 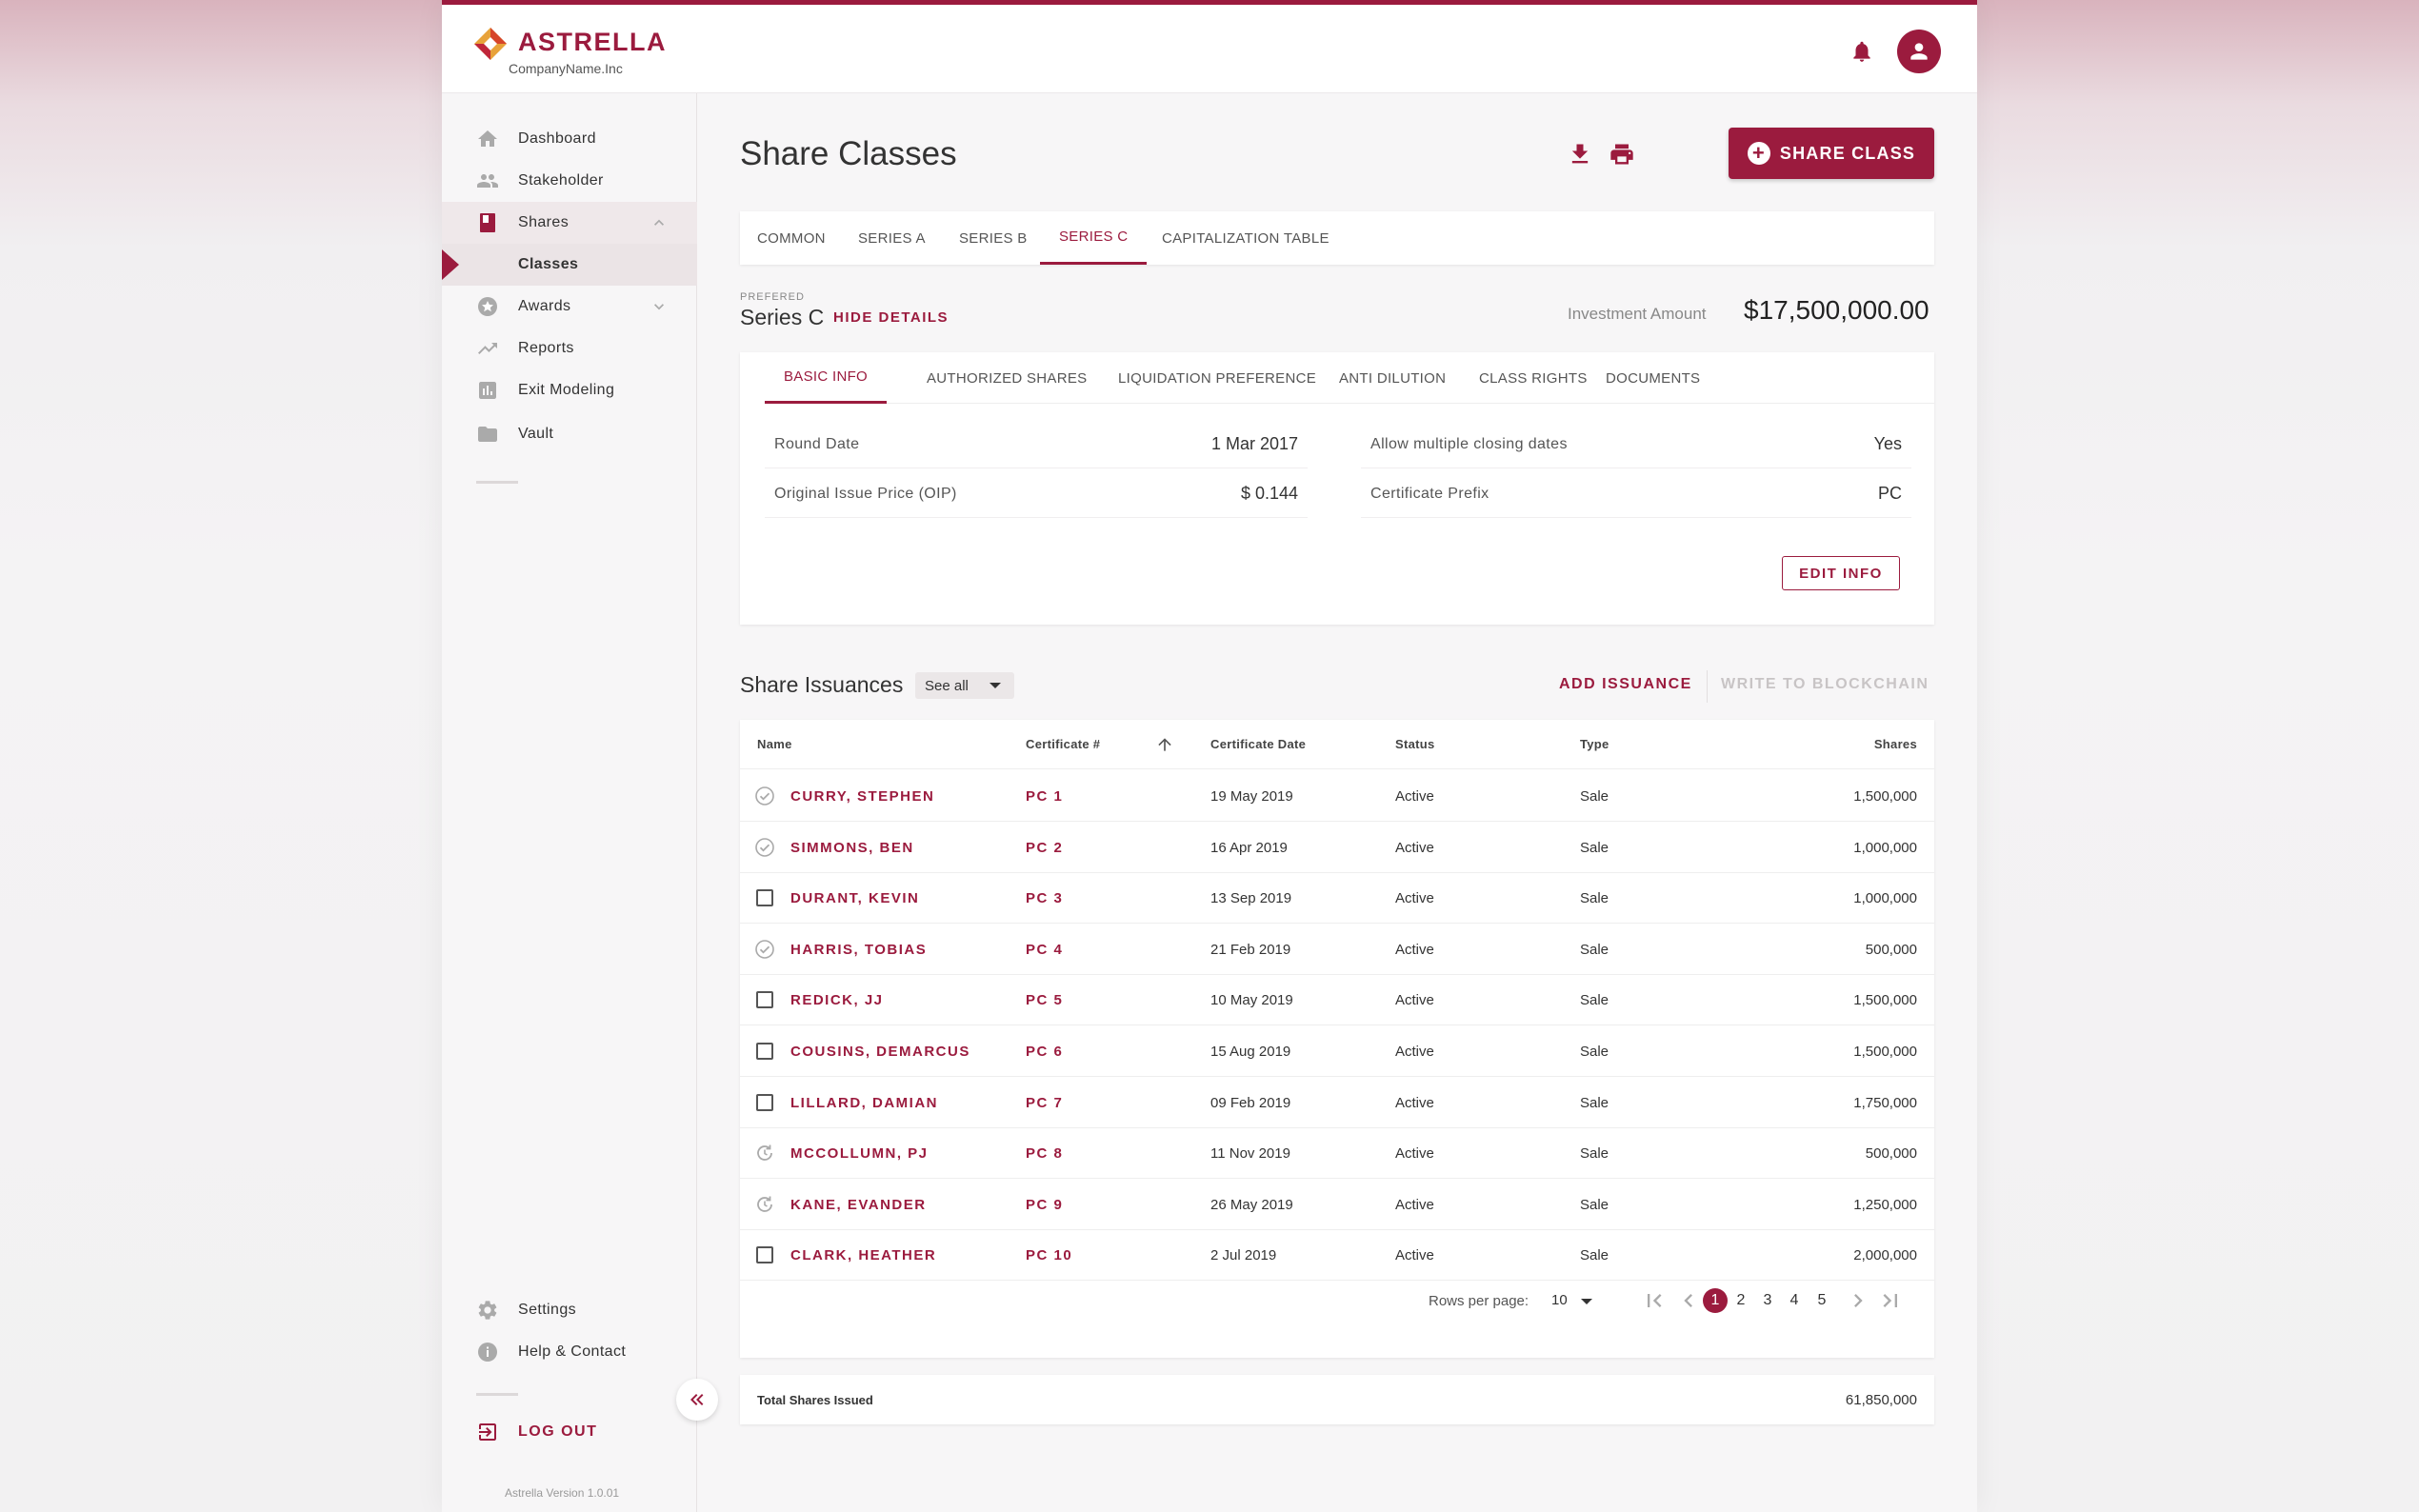 What do you see at coordinates (774, 744) in the screenshot?
I see `column-header-name: Name` at bounding box center [774, 744].